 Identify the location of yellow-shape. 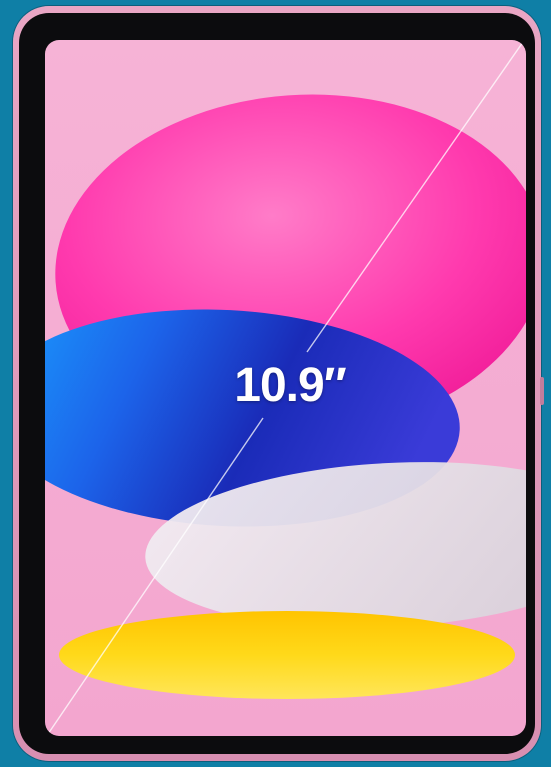
(287, 655).